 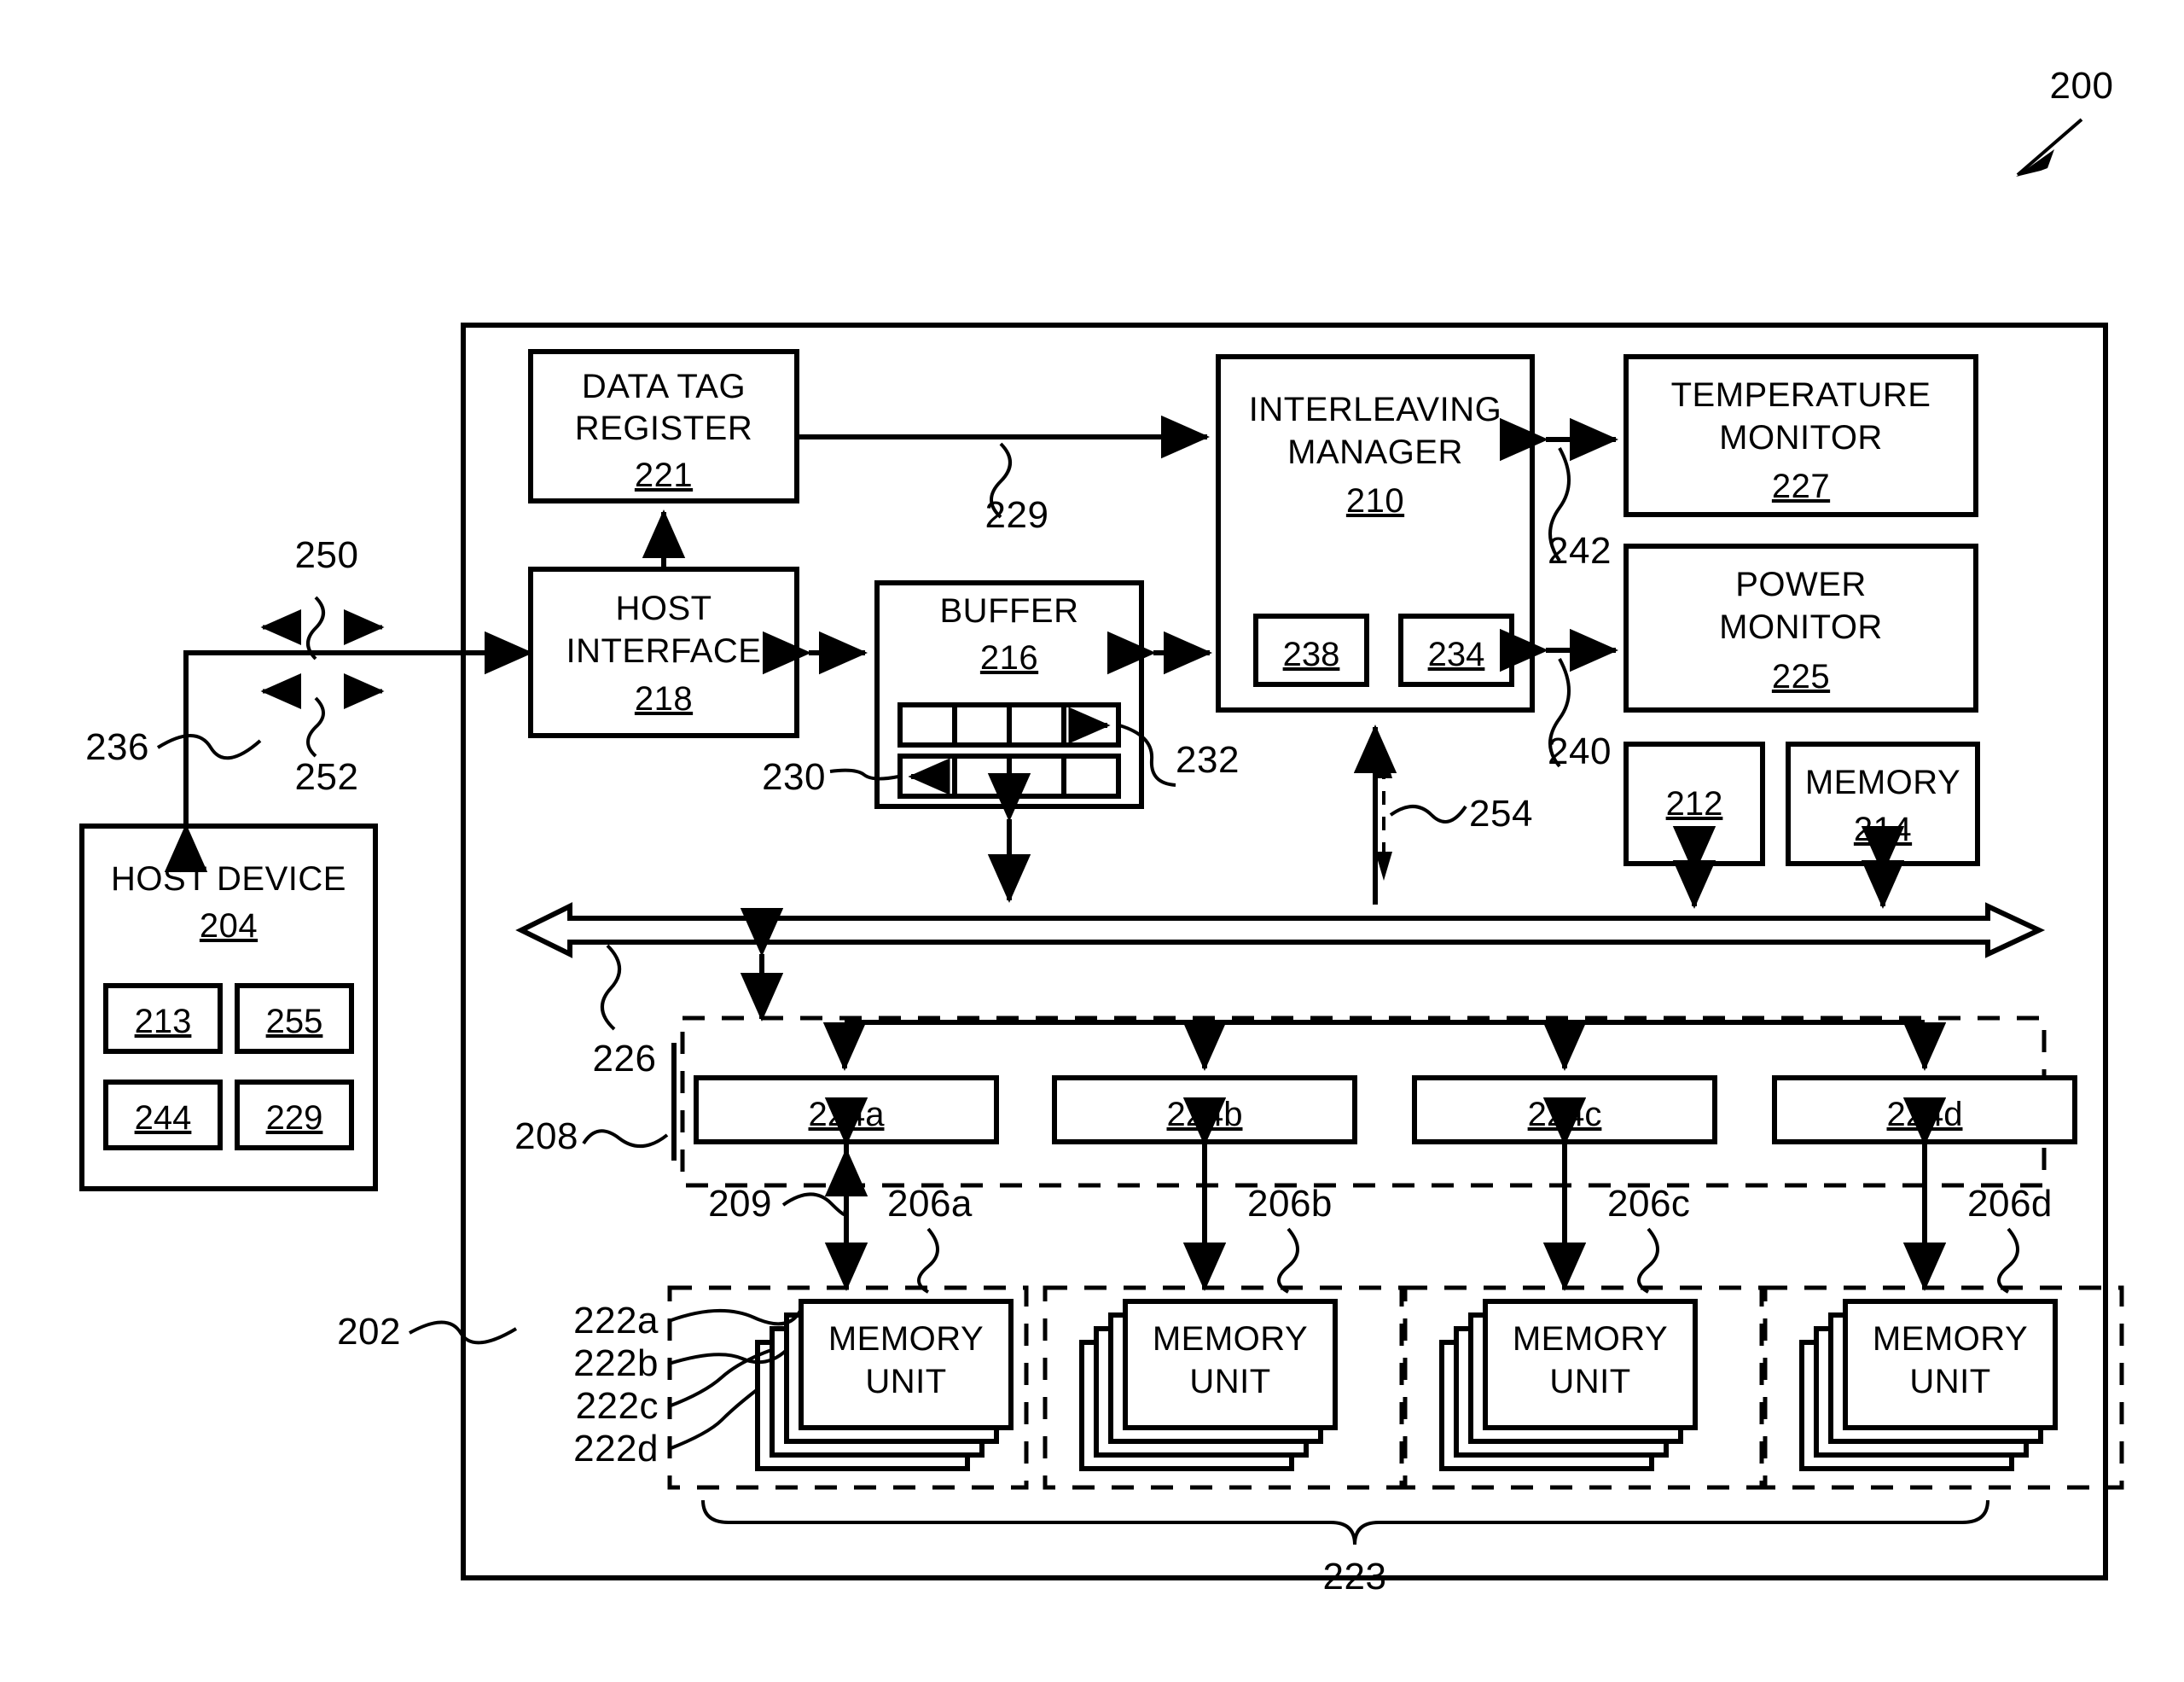 I want to click on host-interface-group: HOST INTERFACE 218, so click(x=664, y=623).